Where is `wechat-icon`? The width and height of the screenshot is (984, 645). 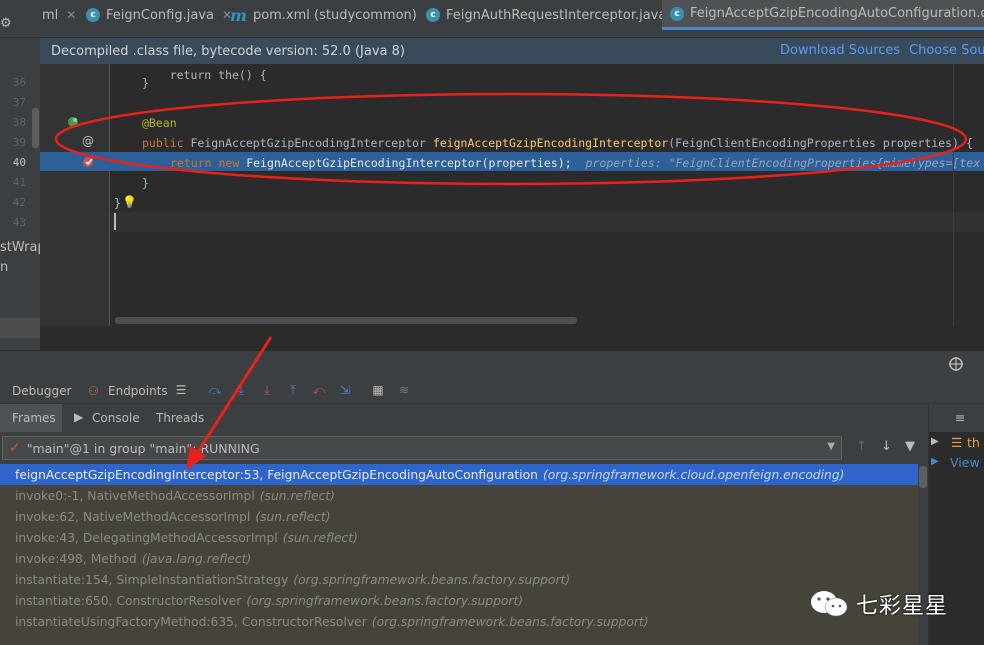 wechat-icon is located at coordinates (829, 604).